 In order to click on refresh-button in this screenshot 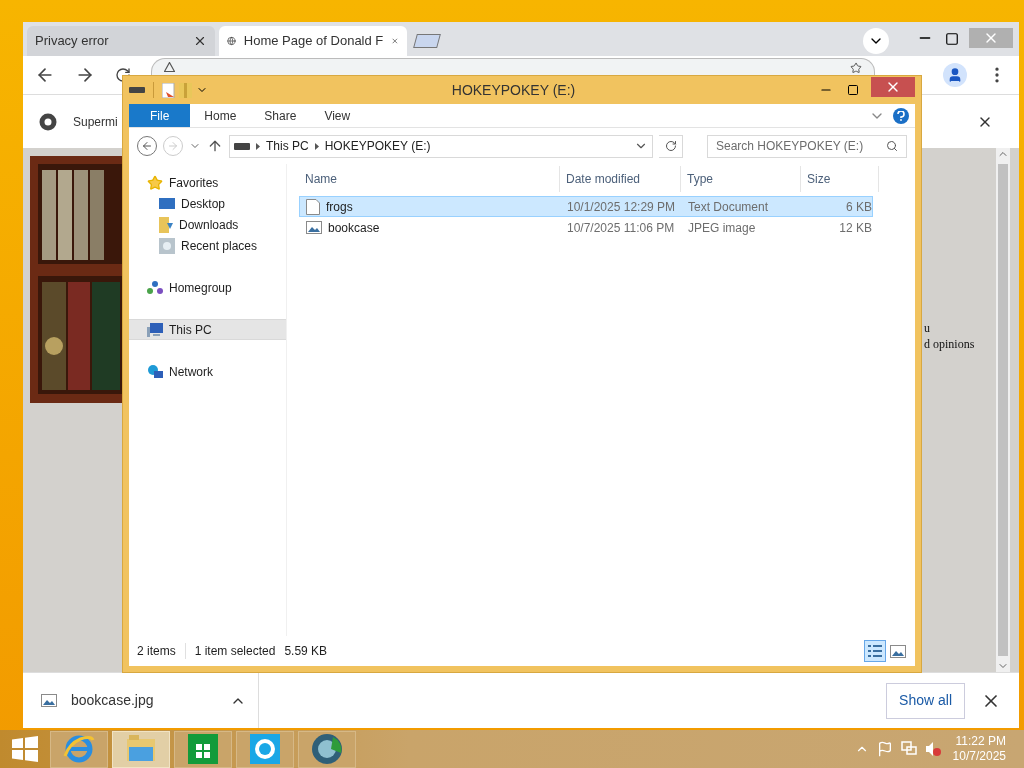, I will do `click(671, 146)`.